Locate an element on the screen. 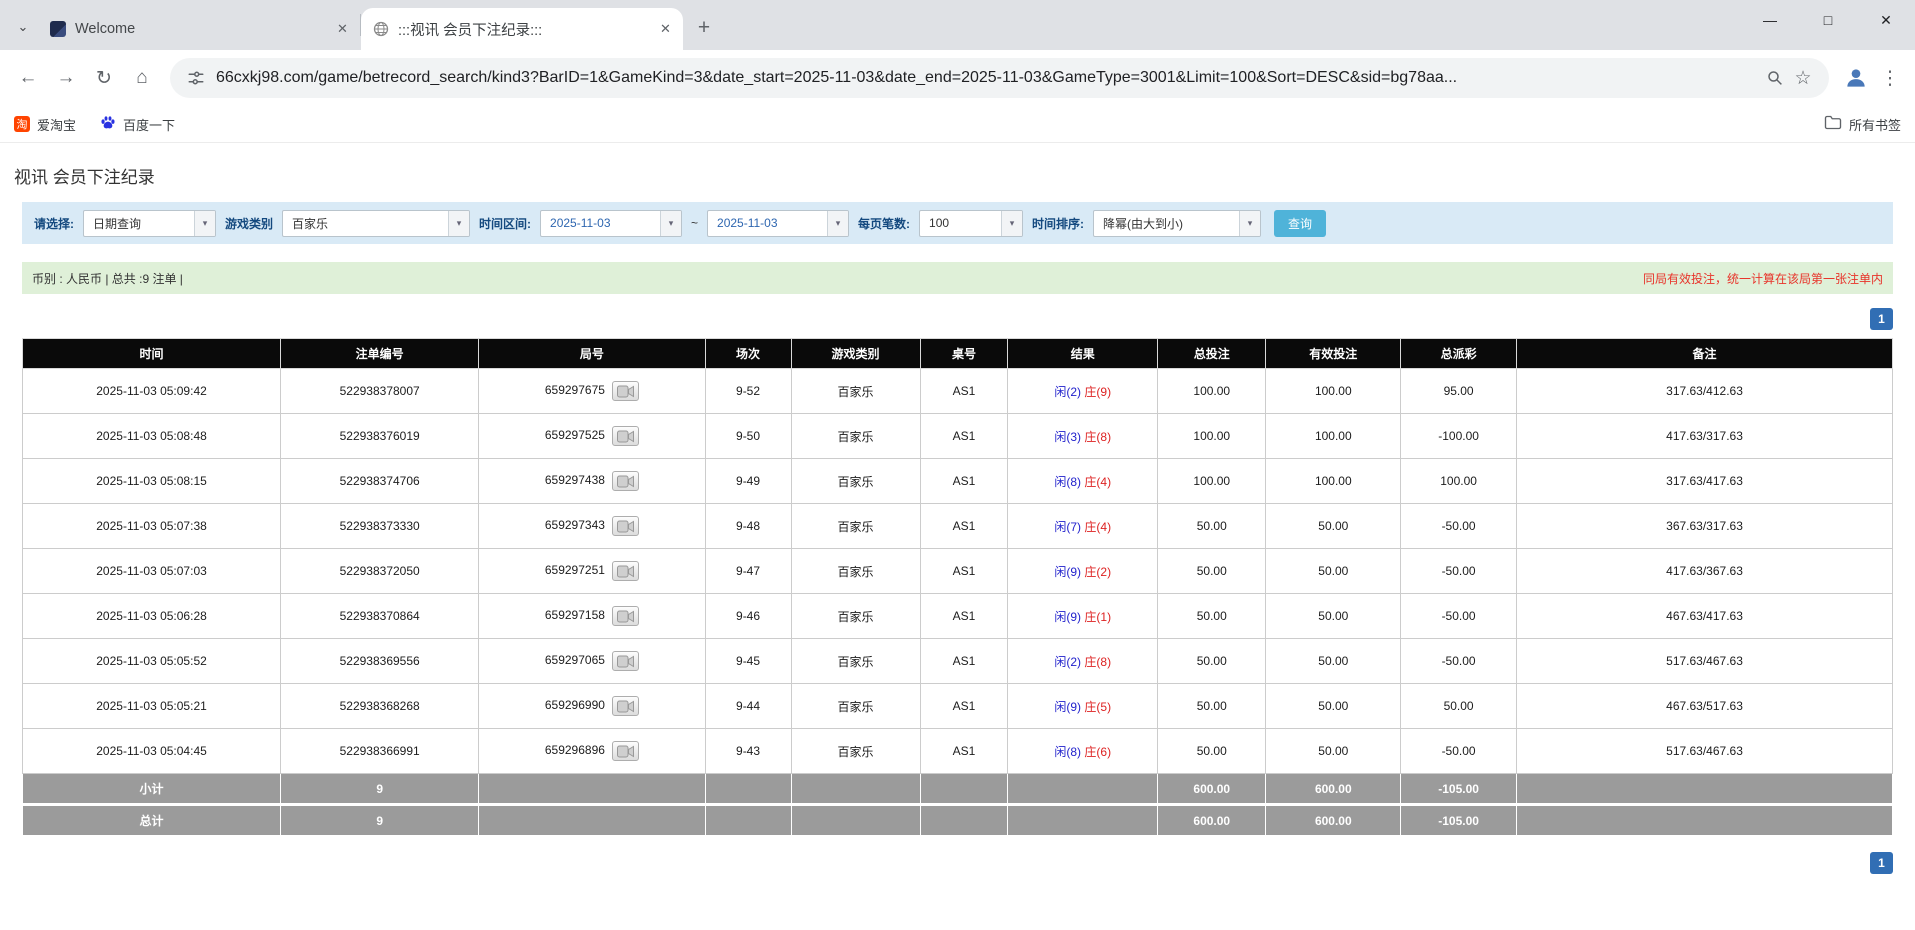  result-player: 闲(9) is located at coordinates (1068, 706).